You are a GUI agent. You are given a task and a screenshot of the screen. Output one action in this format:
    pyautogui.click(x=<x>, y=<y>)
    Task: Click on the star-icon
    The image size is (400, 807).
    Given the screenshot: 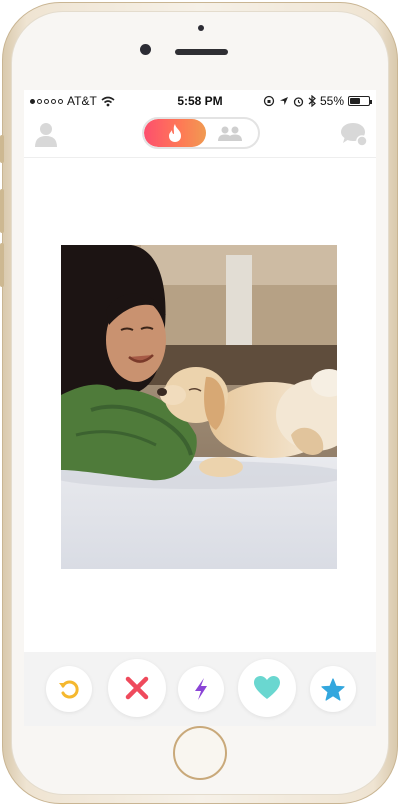 What is the action you would take?
    pyautogui.click(x=333, y=689)
    